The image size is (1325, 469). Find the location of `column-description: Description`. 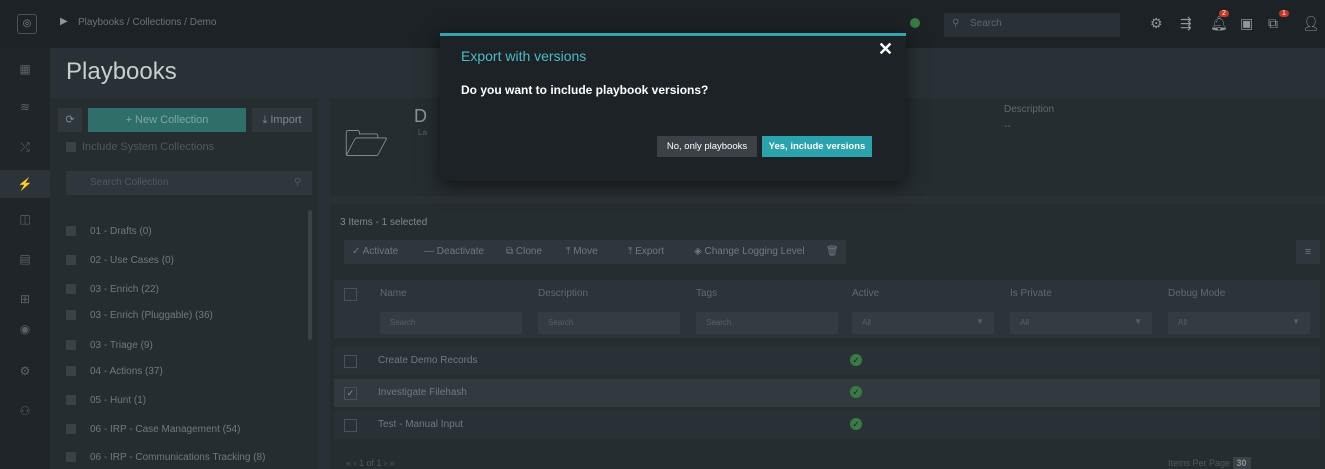

column-description: Description is located at coordinates (563, 293).